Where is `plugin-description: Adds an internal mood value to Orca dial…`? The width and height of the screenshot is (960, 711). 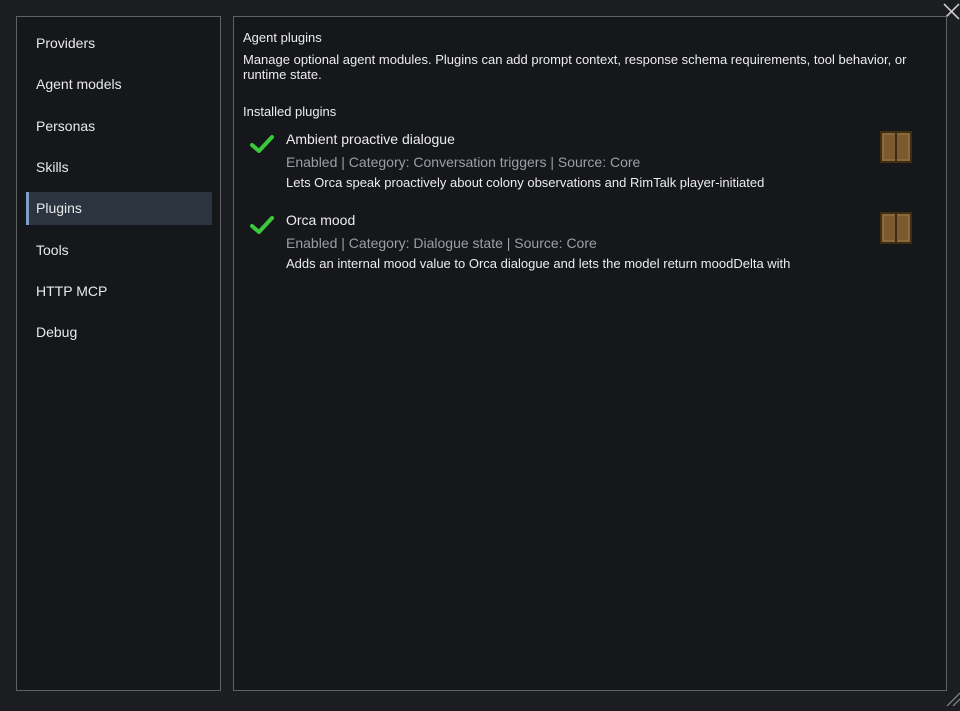 plugin-description: Adds an internal mood value to Orca dial… is located at coordinates (538, 263).